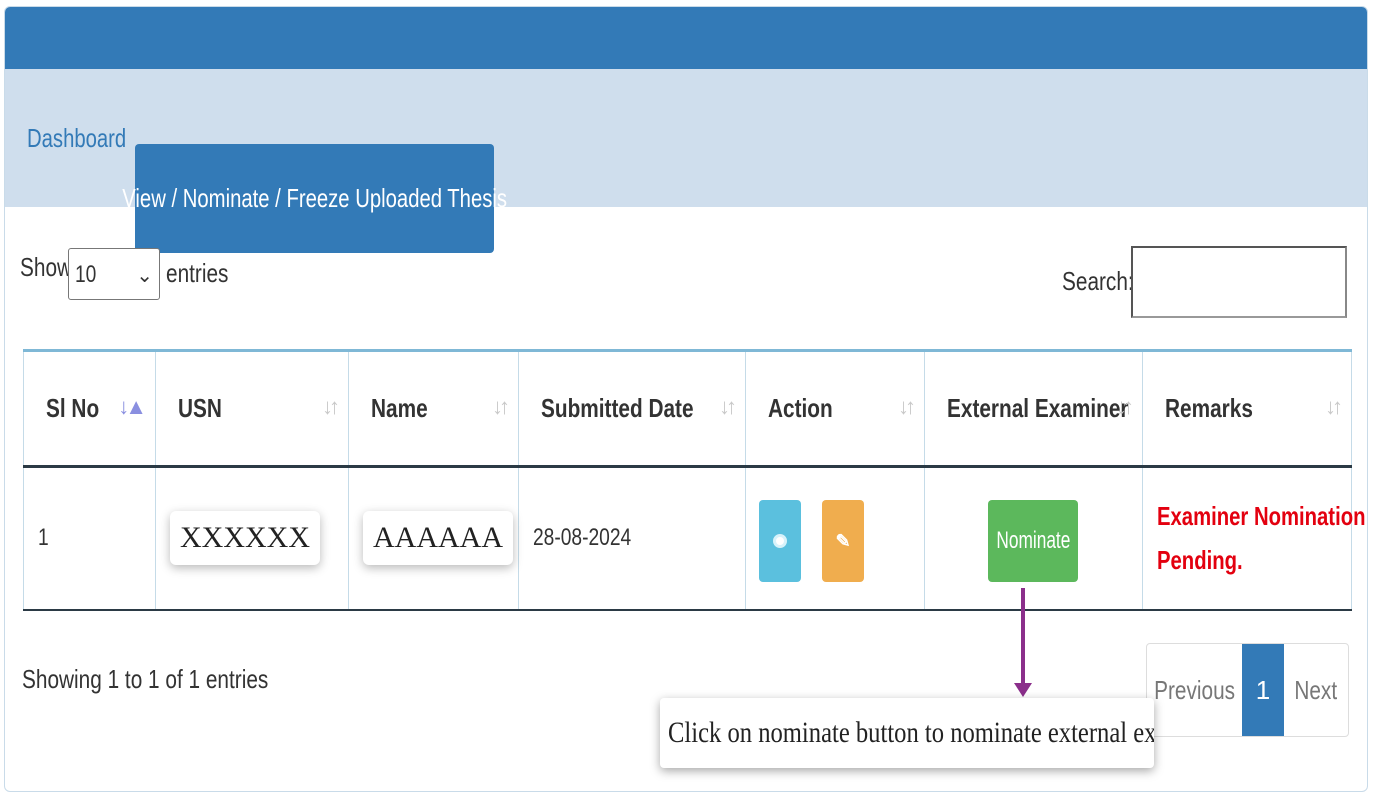 The image size is (1375, 796). What do you see at coordinates (433, 409) in the screenshot?
I see `column-header-name: Name ↓↑` at bounding box center [433, 409].